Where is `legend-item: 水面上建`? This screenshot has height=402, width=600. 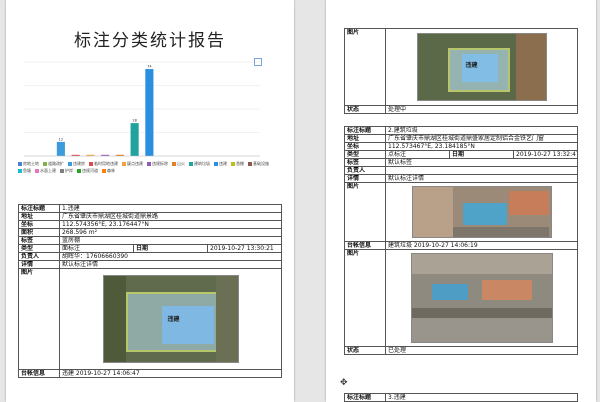 legend-item: 水面上建 is located at coordinates (45, 170).